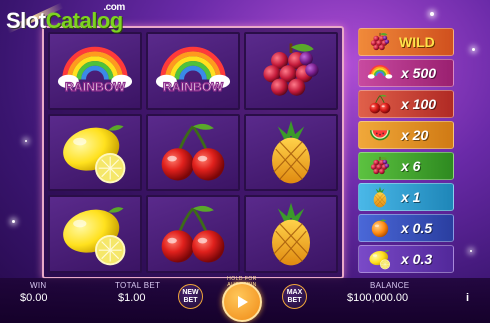 This screenshot has width=490, height=323. I want to click on spin-button, so click(242, 302).